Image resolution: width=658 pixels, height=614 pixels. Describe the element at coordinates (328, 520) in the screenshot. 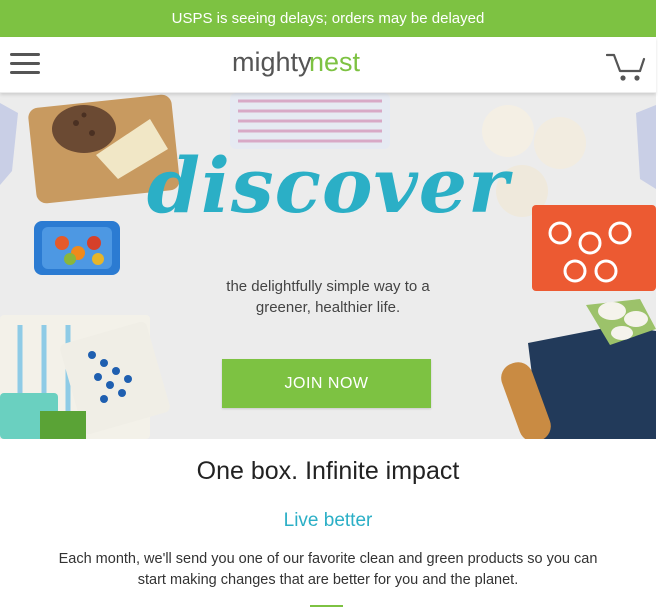

I see `section-subhead: Live better` at that location.